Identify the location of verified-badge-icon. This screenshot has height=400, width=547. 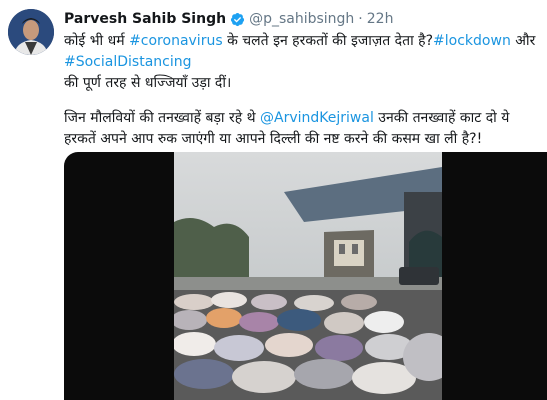
(237, 19).